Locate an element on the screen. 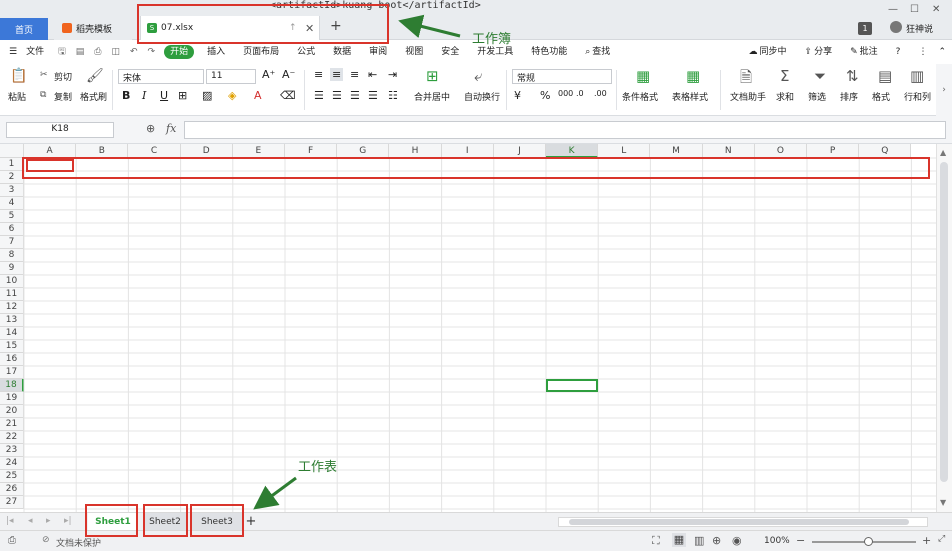 This screenshot has height=551, width=952. worksheet-arrow is located at coordinates (275, 493).